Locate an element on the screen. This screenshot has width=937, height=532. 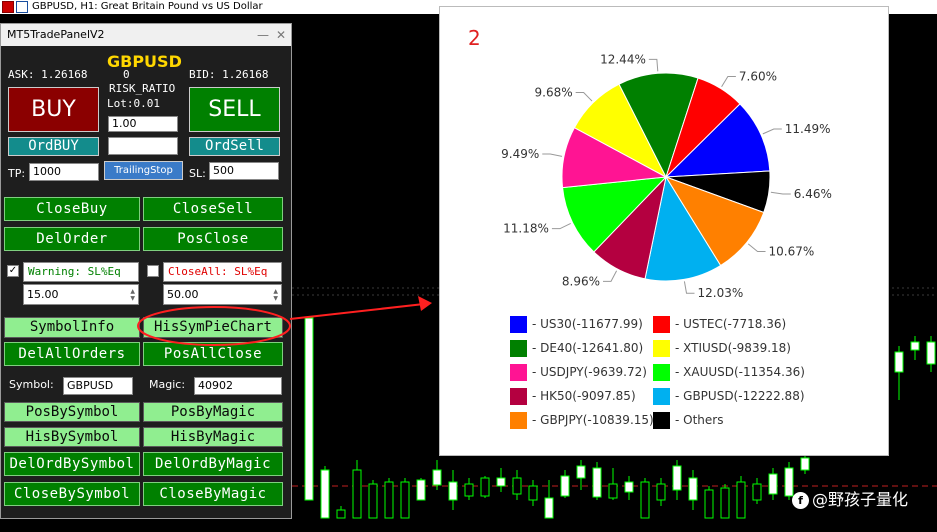
magic-input: 40902 is located at coordinates (238, 386).